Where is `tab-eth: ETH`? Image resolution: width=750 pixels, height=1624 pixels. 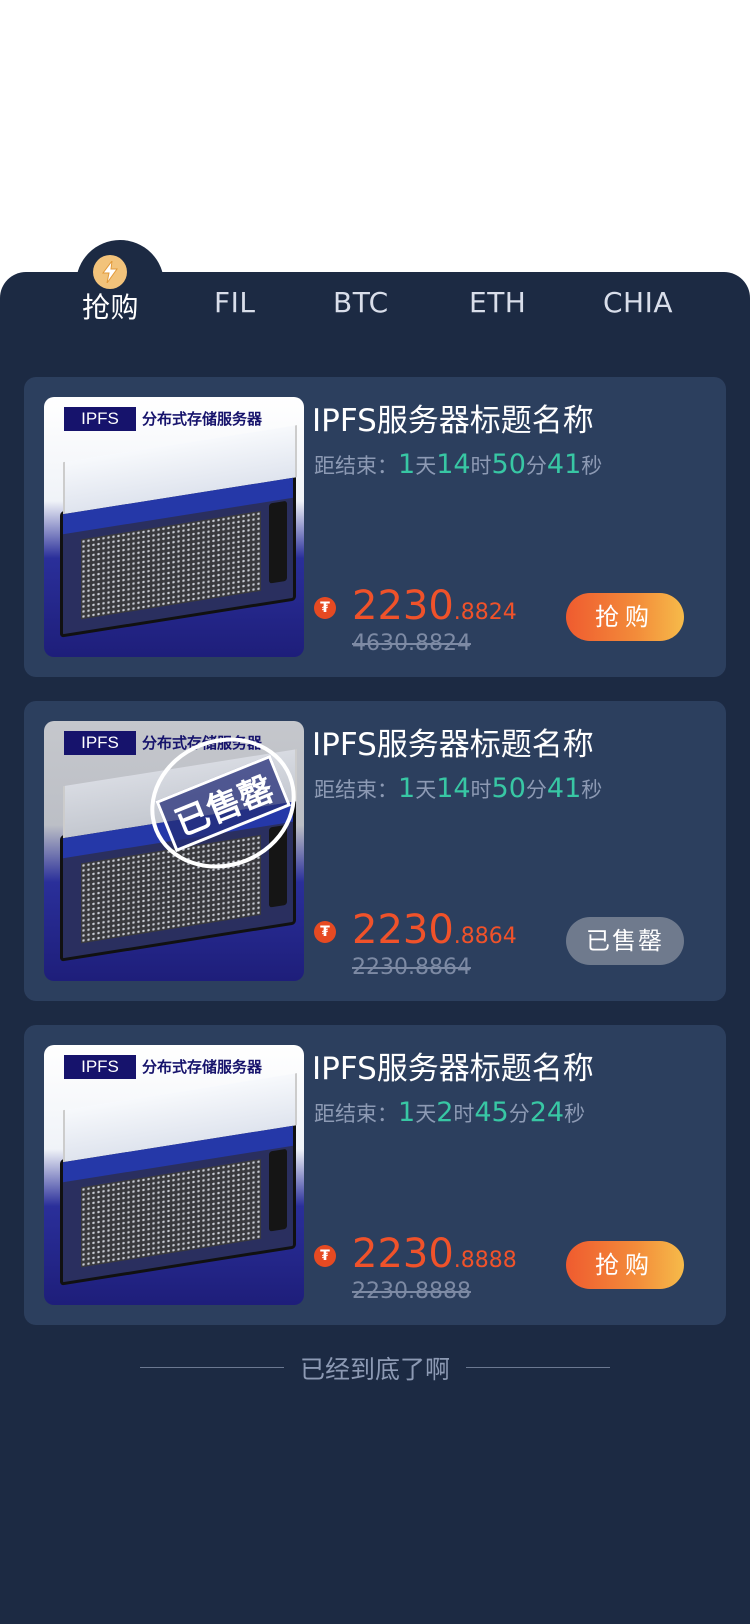
tab-eth: ETH is located at coordinates (497, 302).